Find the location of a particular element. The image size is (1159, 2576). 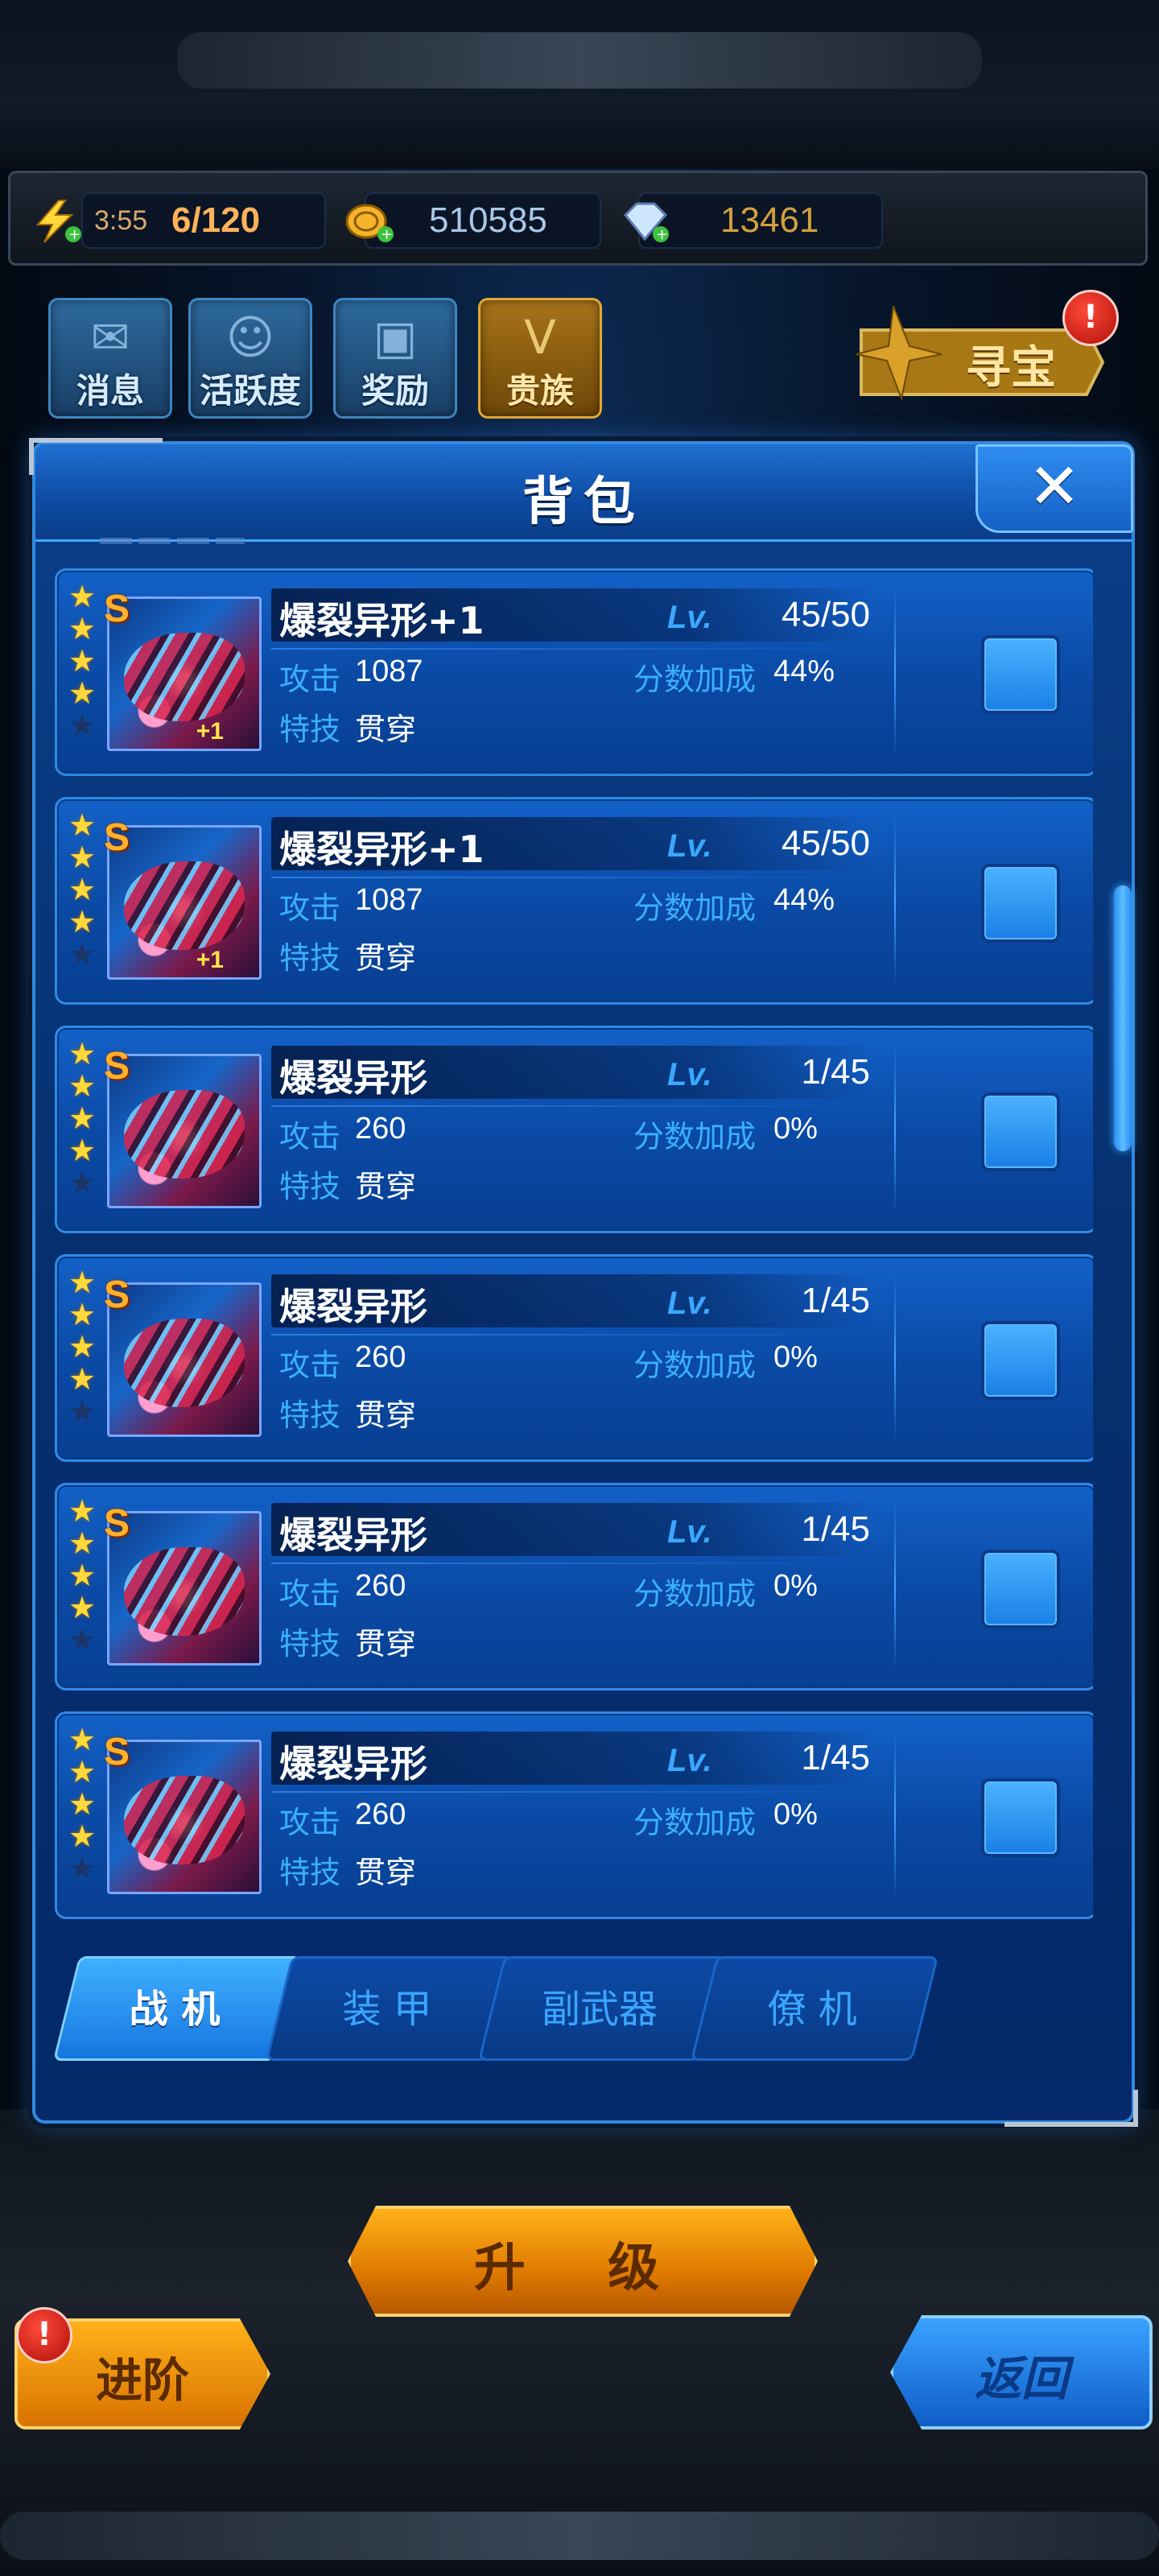

noble-label: 贵族 is located at coordinates (539, 391).